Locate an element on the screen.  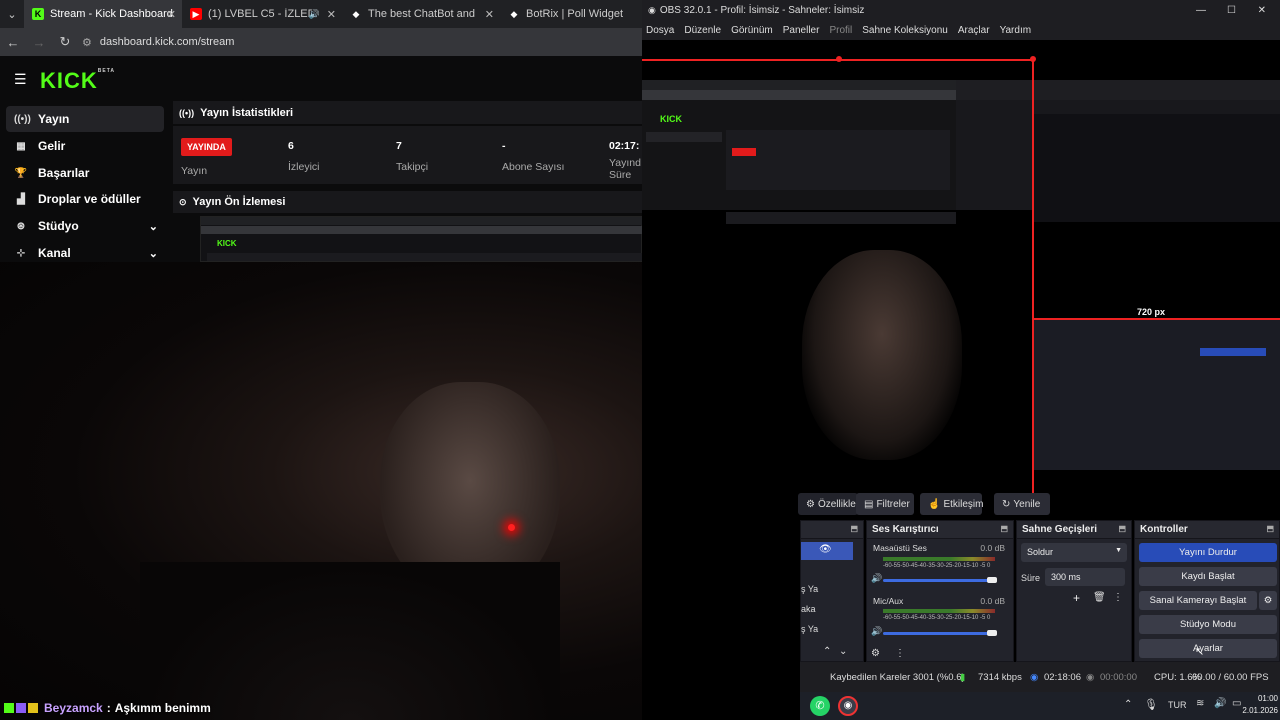
virtual-camera-button: Sanal Kamerayı Başlat is located at coordinates (1198, 600).